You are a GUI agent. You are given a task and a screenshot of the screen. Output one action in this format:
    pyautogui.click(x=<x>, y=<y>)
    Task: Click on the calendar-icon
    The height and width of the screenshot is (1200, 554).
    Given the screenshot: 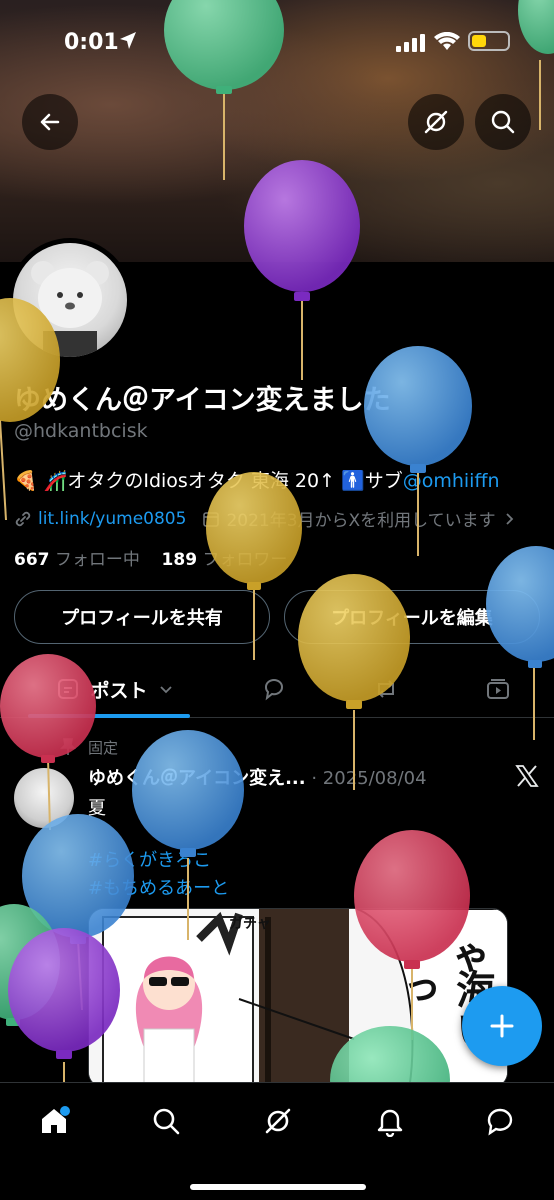 What is the action you would take?
    pyautogui.click(x=211, y=519)
    